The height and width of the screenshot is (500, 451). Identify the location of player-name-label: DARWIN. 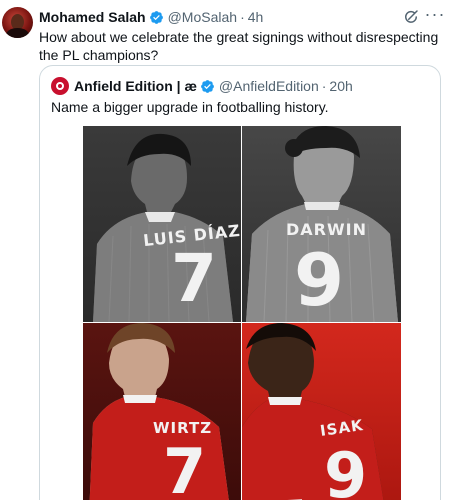
(326, 229).